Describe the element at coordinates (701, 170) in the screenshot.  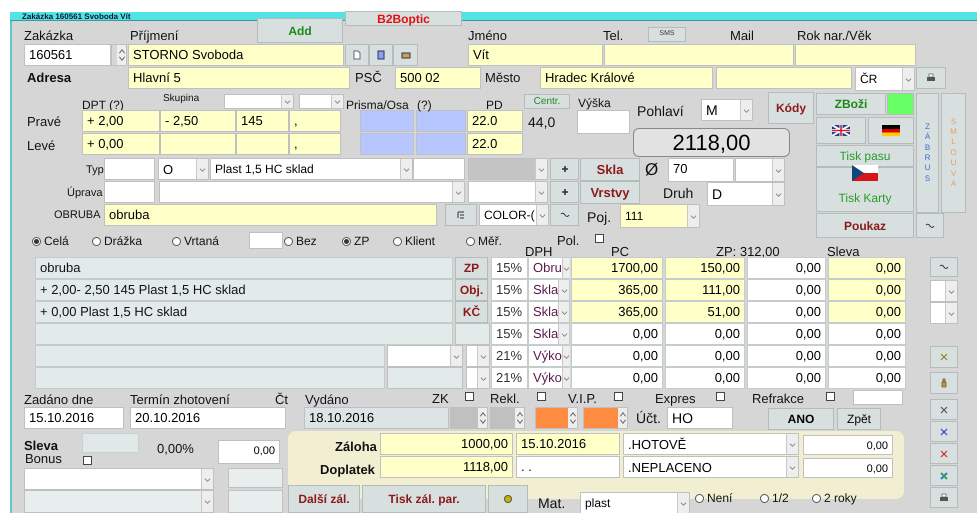
I see `input-field: 70` at that location.